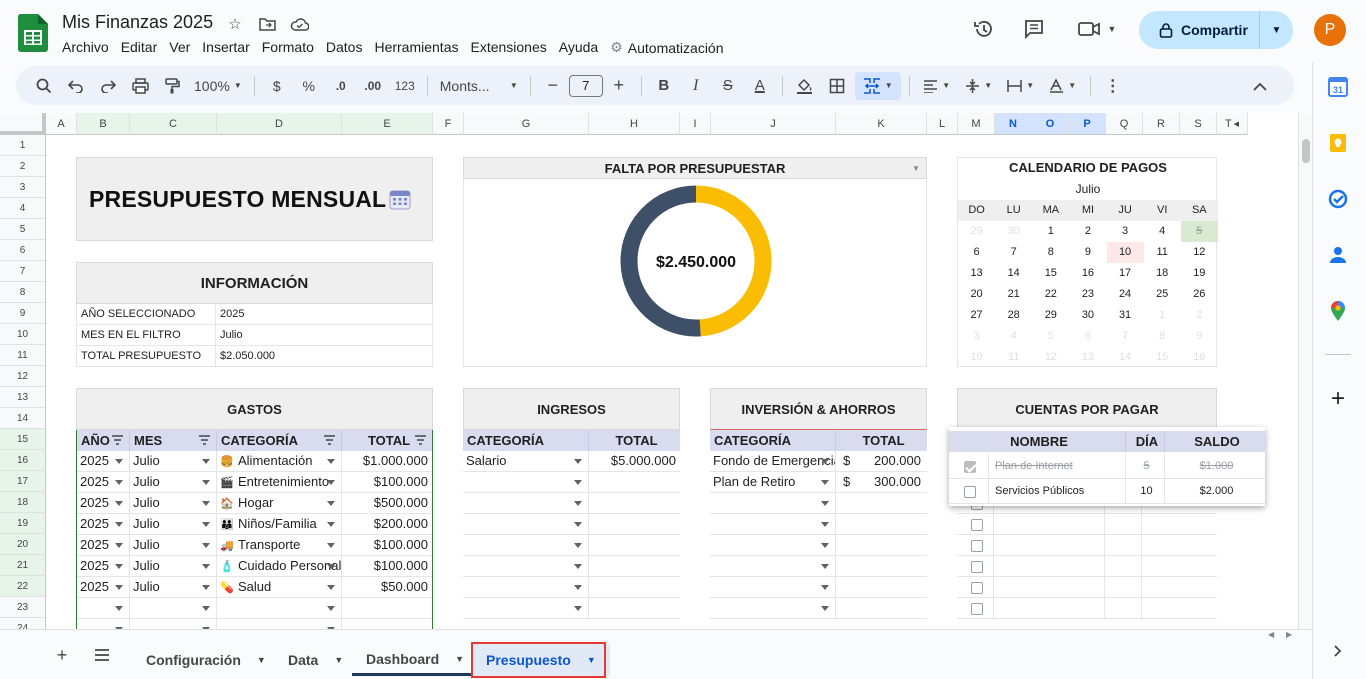 Image resolution: width=1366 pixels, height=679 pixels. Describe the element at coordinates (1145, 466) in the screenshot. I see `cell-dia: 5` at that location.